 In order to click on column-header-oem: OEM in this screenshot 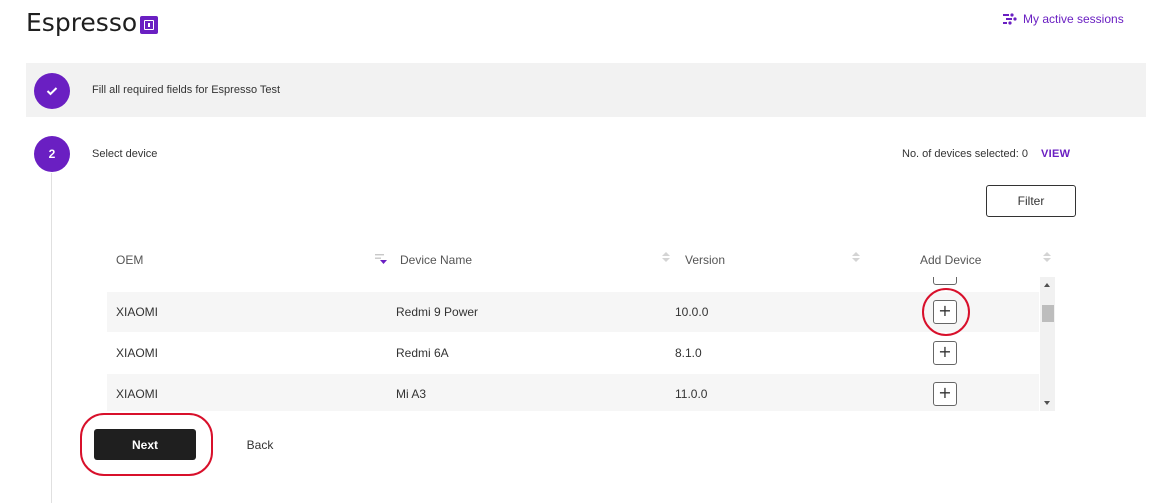, I will do `click(129, 260)`.